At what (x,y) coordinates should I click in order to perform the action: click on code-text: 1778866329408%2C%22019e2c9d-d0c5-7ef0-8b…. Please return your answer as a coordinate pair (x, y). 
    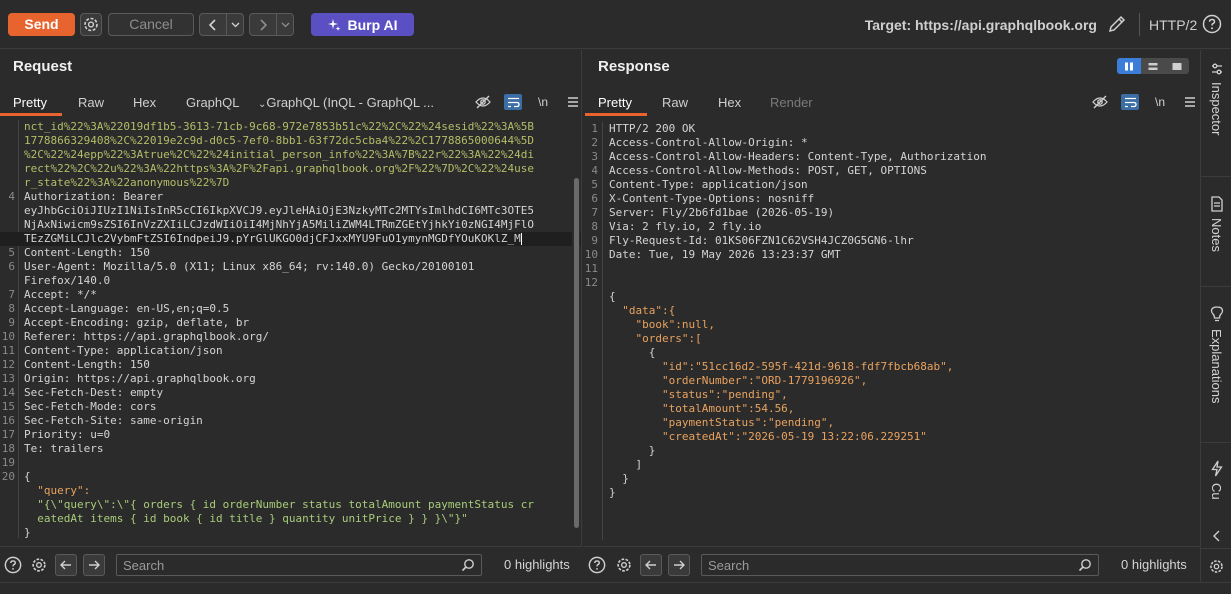
    Looking at the image, I should click on (279, 140).